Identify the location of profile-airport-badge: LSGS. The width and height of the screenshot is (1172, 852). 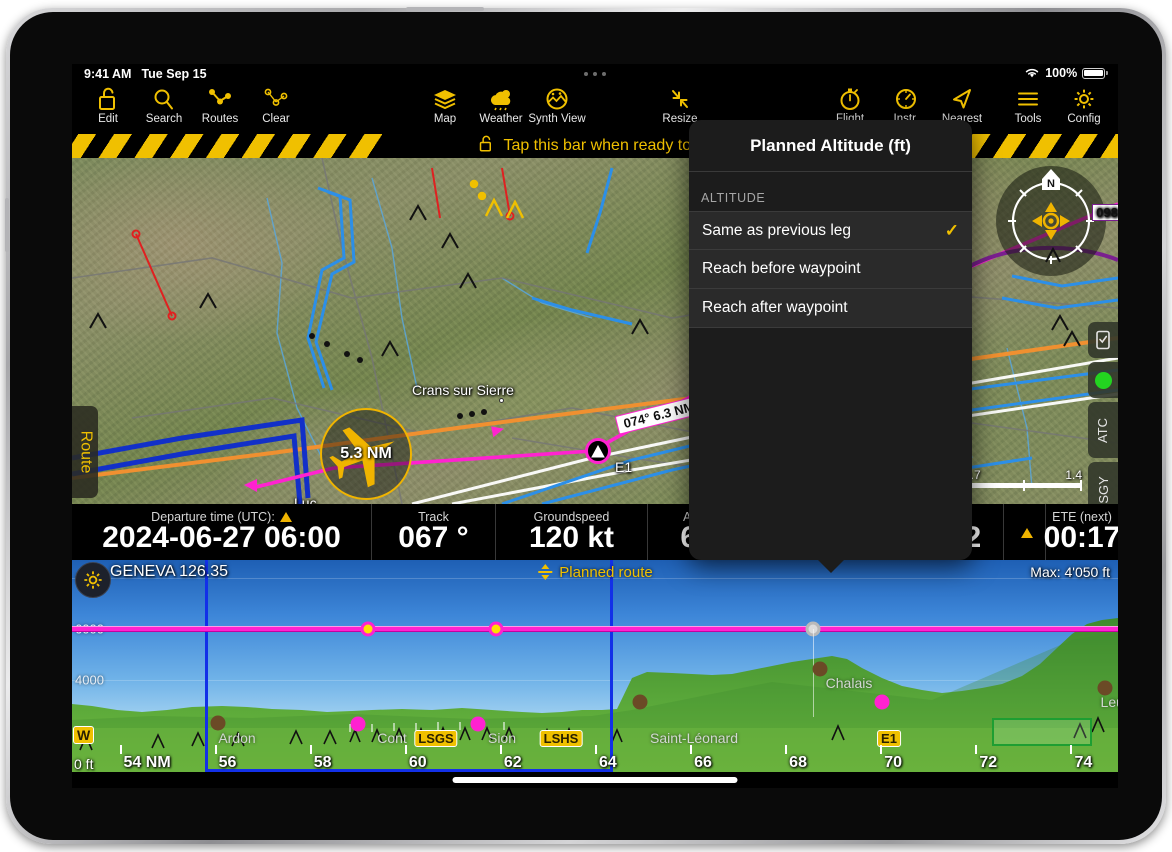
(436, 738).